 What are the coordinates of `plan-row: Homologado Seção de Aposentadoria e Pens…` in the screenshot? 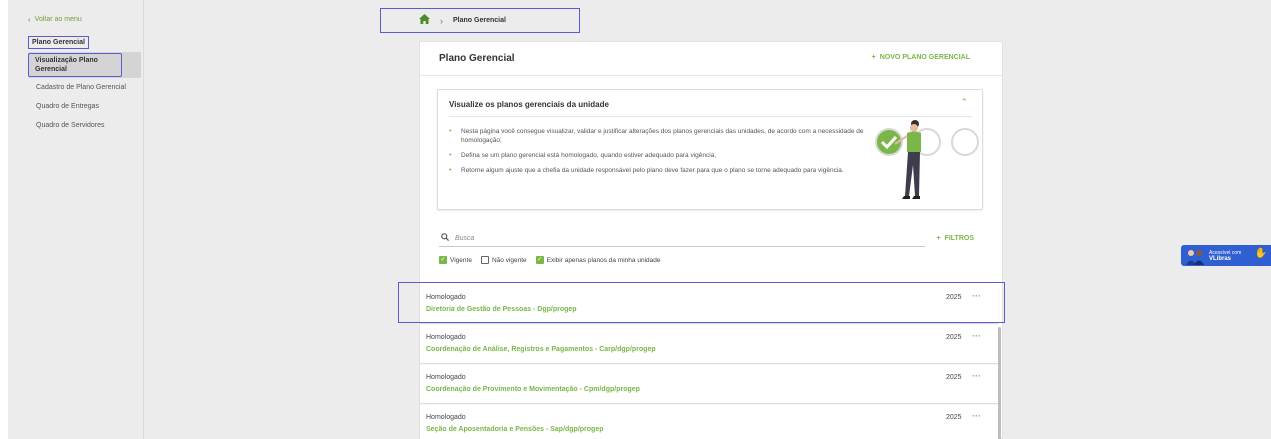 It's located at (709, 422).